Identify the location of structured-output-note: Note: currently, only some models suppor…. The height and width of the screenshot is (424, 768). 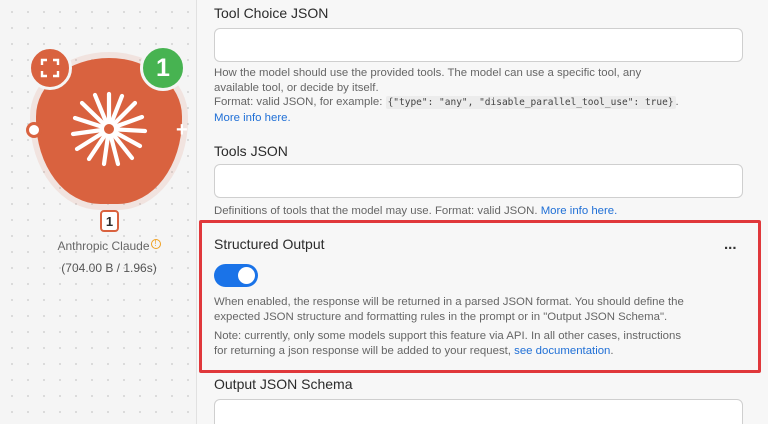
(448, 343).